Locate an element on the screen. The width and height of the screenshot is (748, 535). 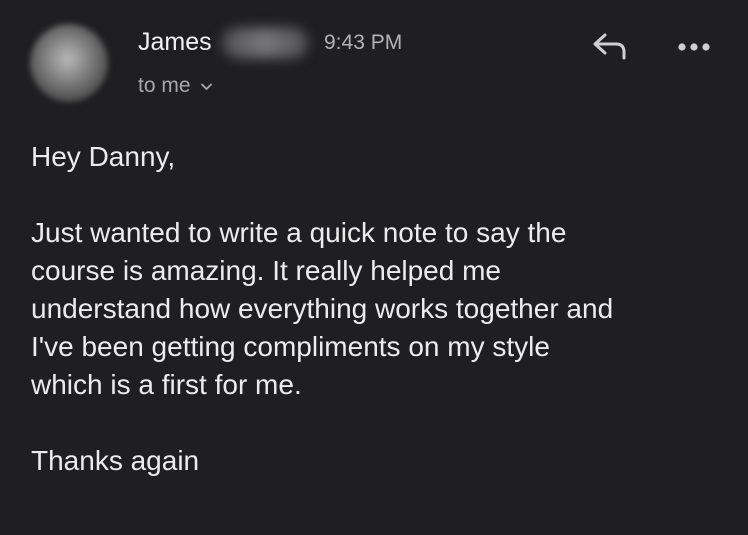
sender-avatar is located at coordinates (69, 63).